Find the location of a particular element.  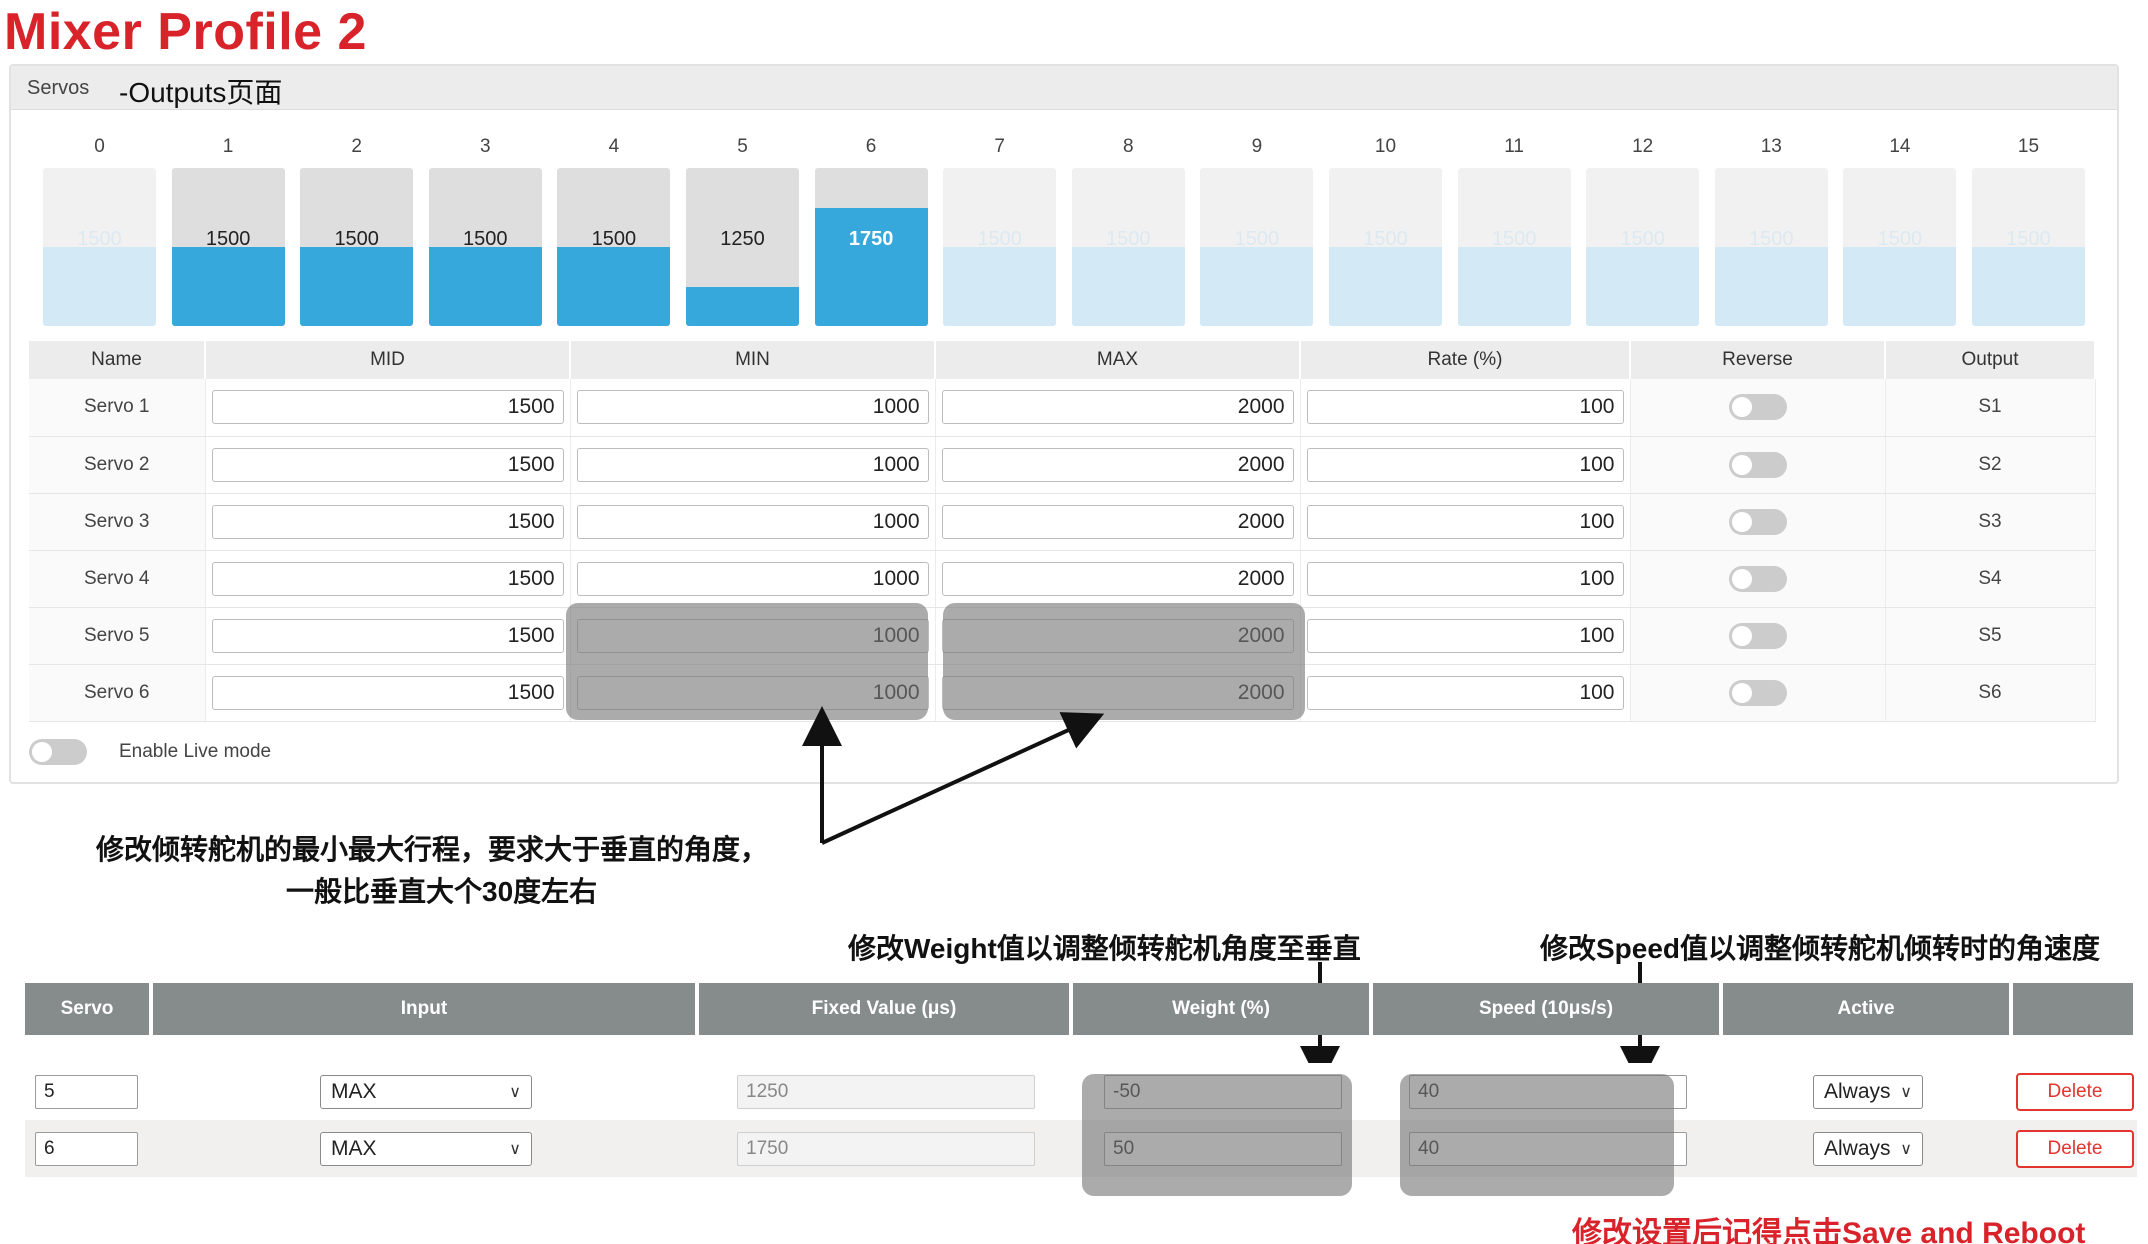

minmax-annotation-line2: 一般比垂直大个30度左右 is located at coordinates (442, 891).